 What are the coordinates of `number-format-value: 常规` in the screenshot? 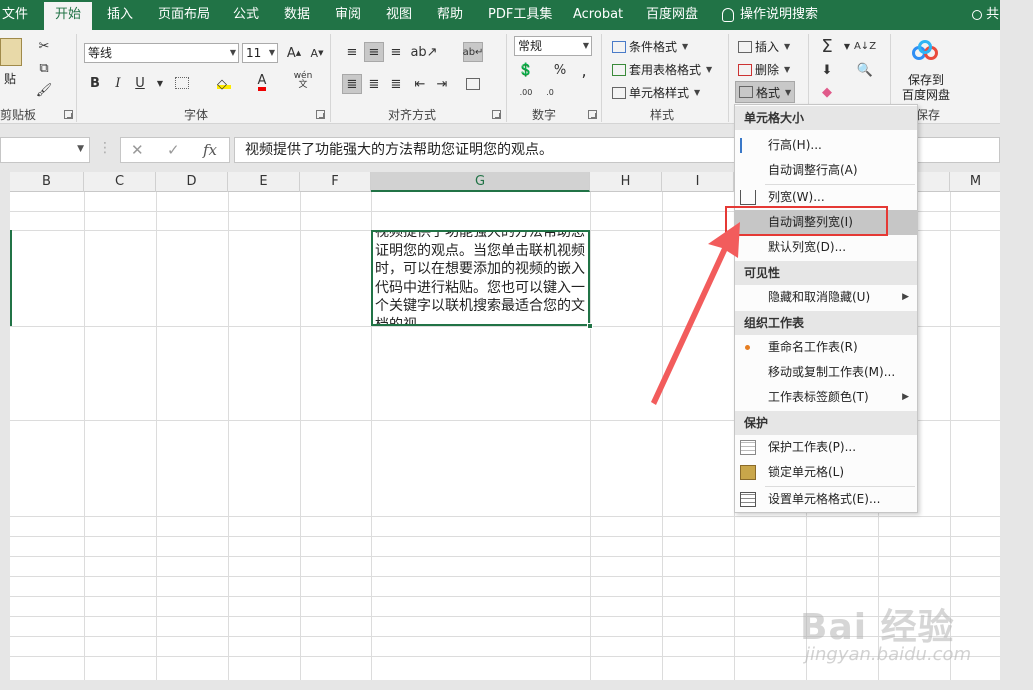 It's located at (530, 46).